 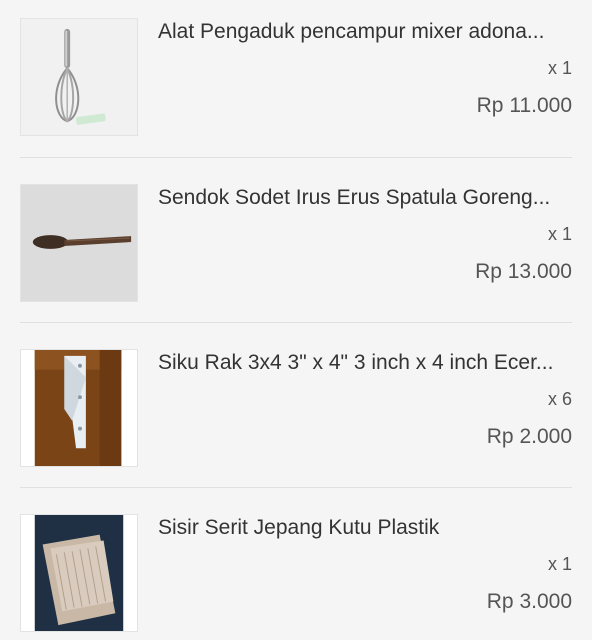 I want to click on product-price: Rp 13.000, so click(x=523, y=271).